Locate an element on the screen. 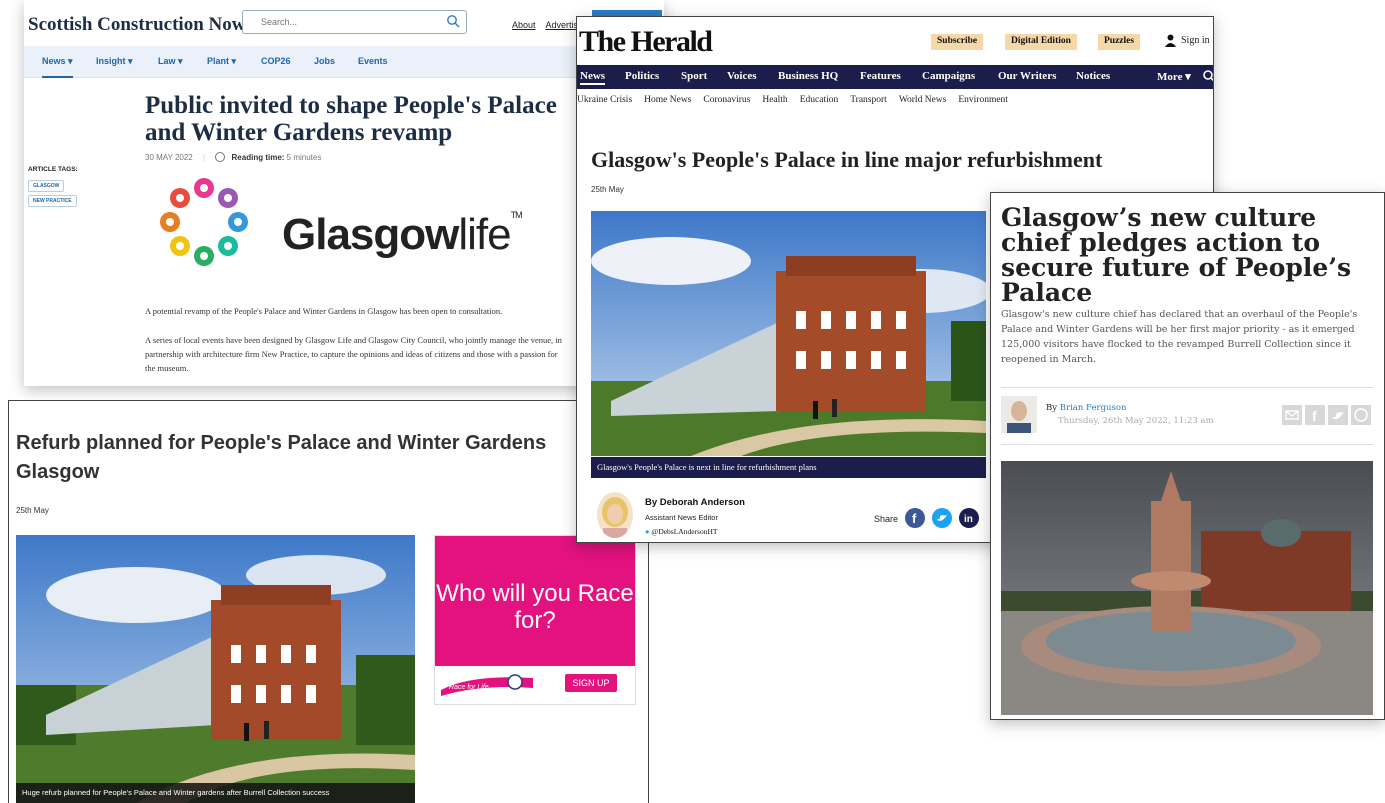 The width and height of the screenshot is (1385, 803). about-link: About is located at coordinates (524, 25).